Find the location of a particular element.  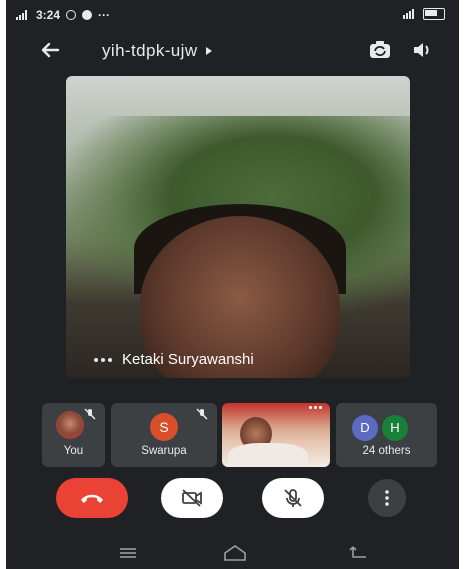

audio-level-icon is located at coordinates (103, 359).